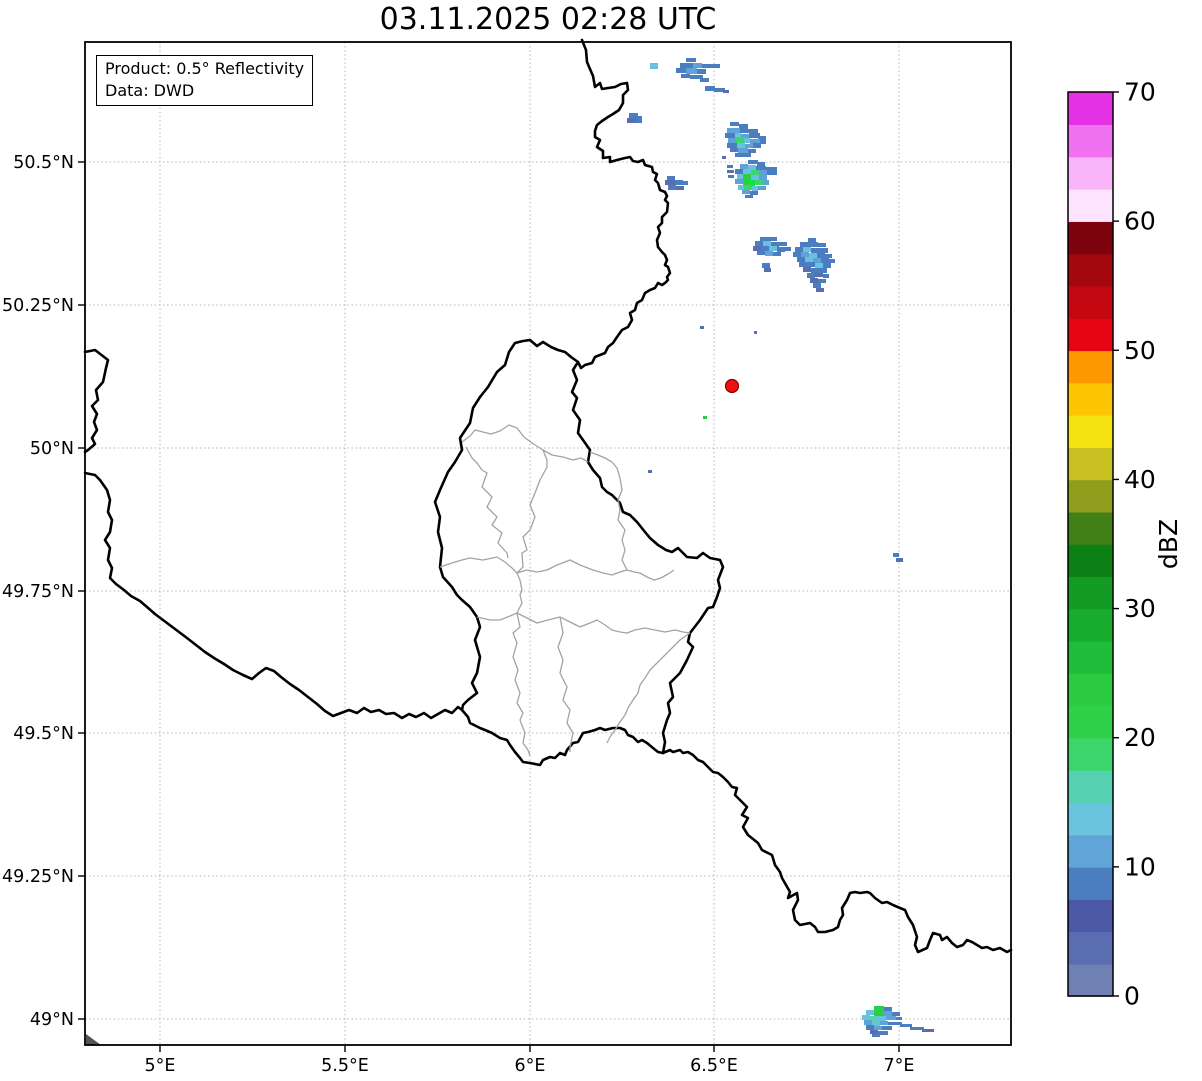  I want to click on map-corner-artifact, so click(93, 1039).